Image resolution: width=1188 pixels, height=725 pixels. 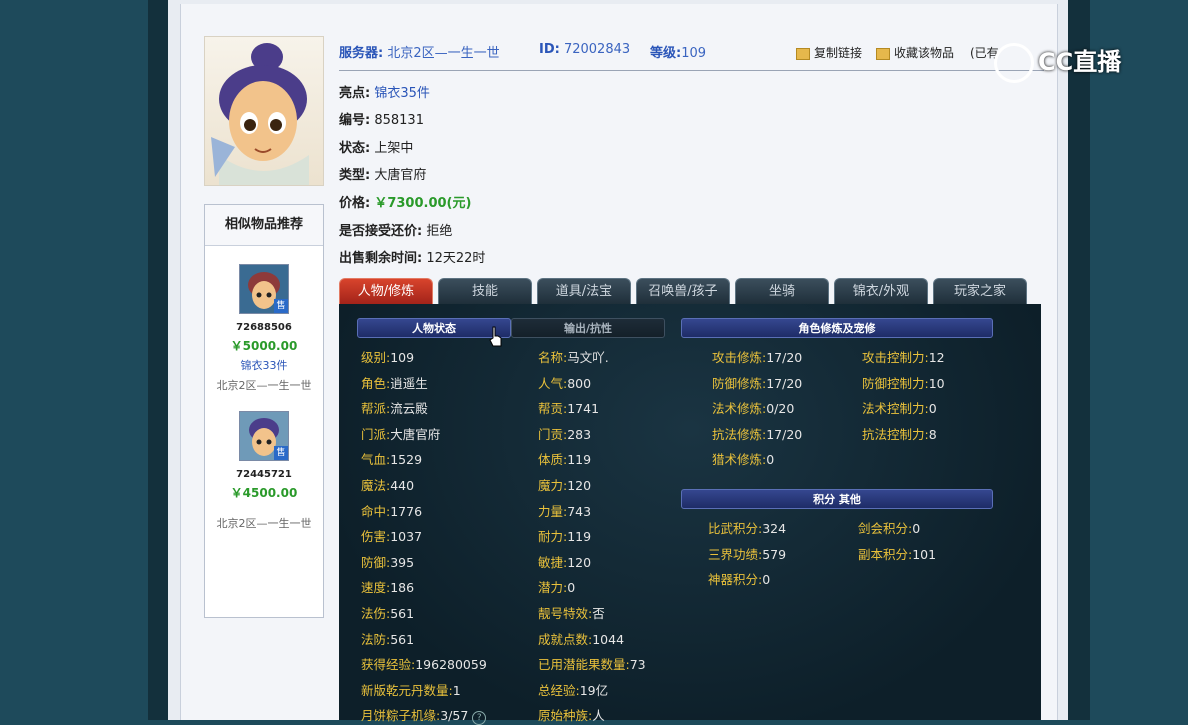 What do you see at coordinates (376, 357) in the screenshot?
I see `stat-label: 级别:` at bounding box center [376, 357].